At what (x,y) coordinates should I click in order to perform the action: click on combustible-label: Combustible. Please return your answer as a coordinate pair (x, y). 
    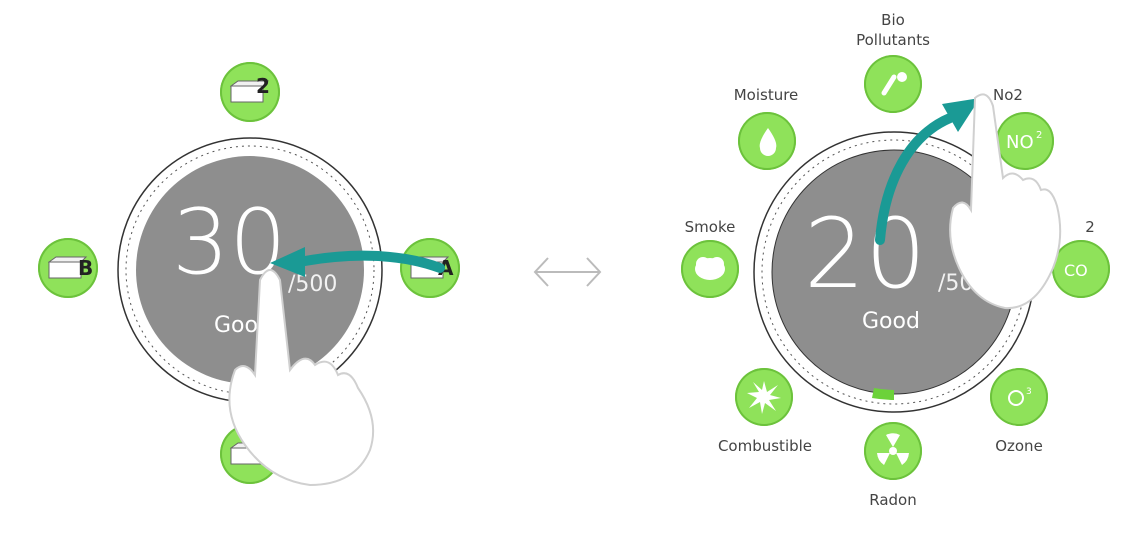
    Looking at the image, I should click on (765, 446).